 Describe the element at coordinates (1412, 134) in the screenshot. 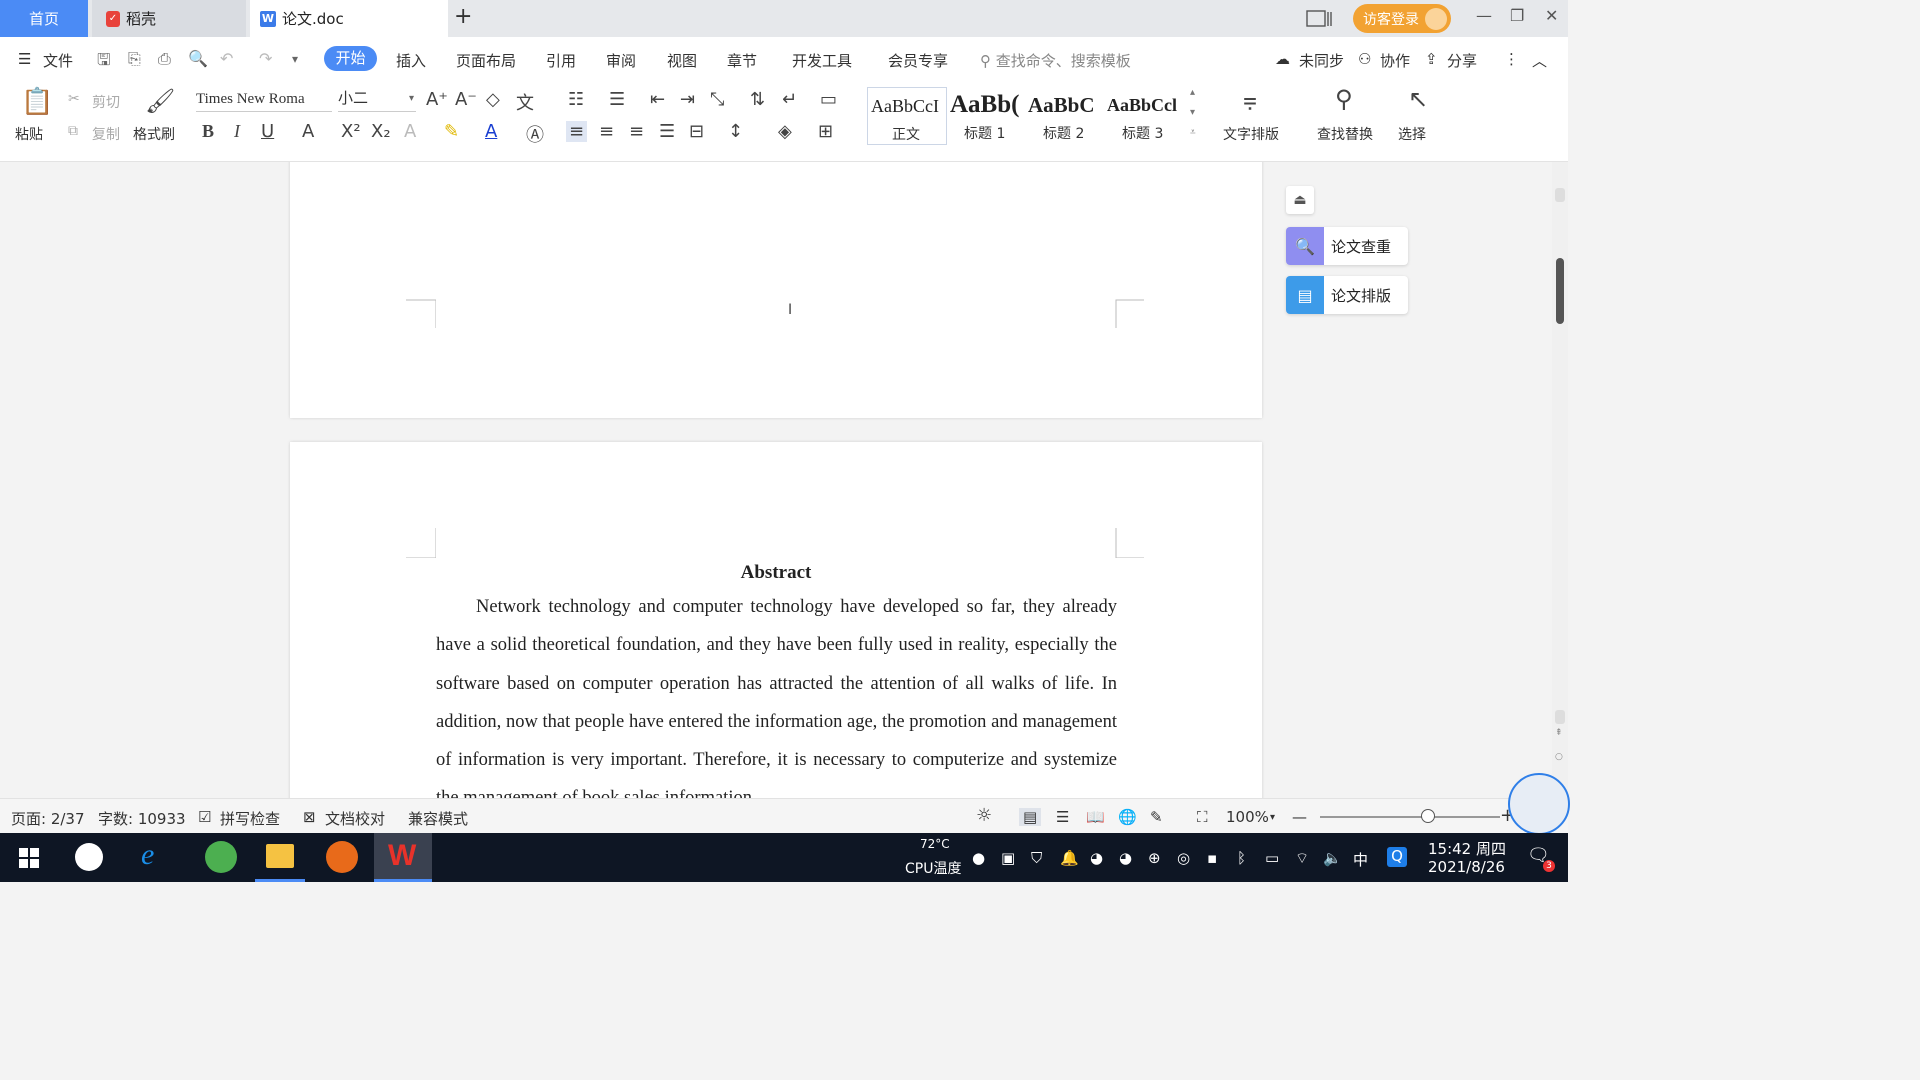

I see `select-button: 选择` at that location.